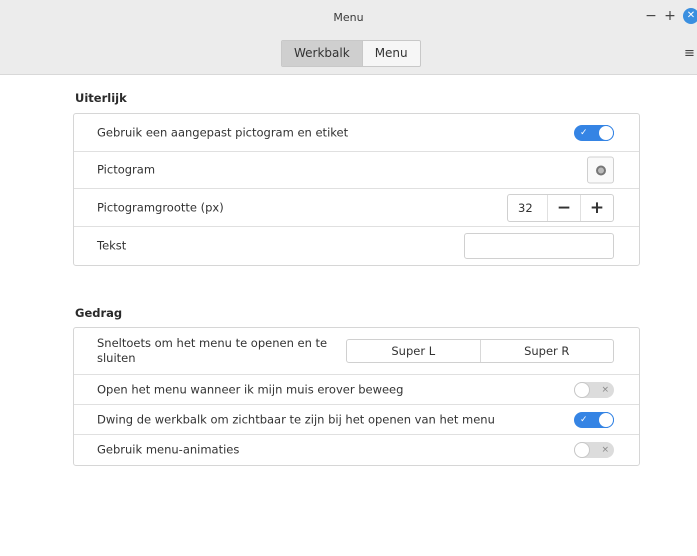 The width and height of the screenshot is (697, 556). I want to click on close-button: ✕, so click(690, 16).